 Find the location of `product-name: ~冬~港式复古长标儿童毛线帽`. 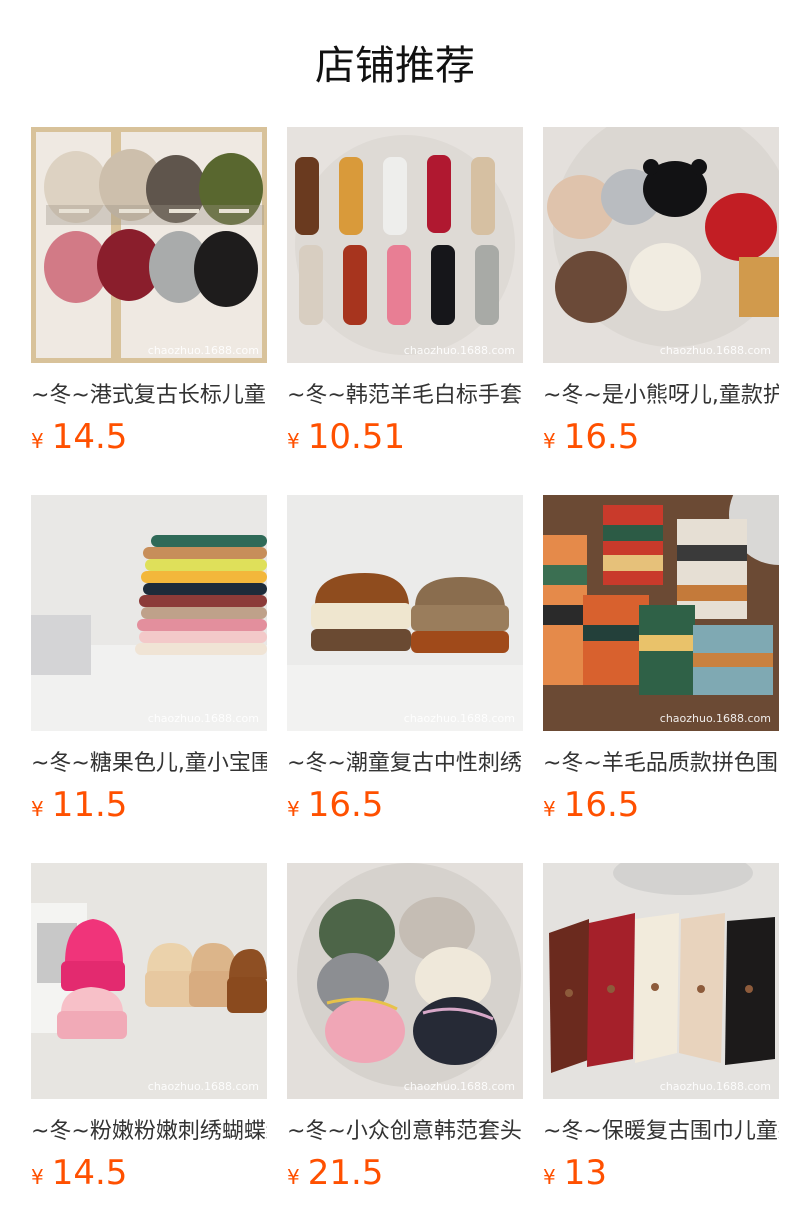

product-name: ~冬~港式复古长标儿童毛线帽 is located at coordinates (149, 396).